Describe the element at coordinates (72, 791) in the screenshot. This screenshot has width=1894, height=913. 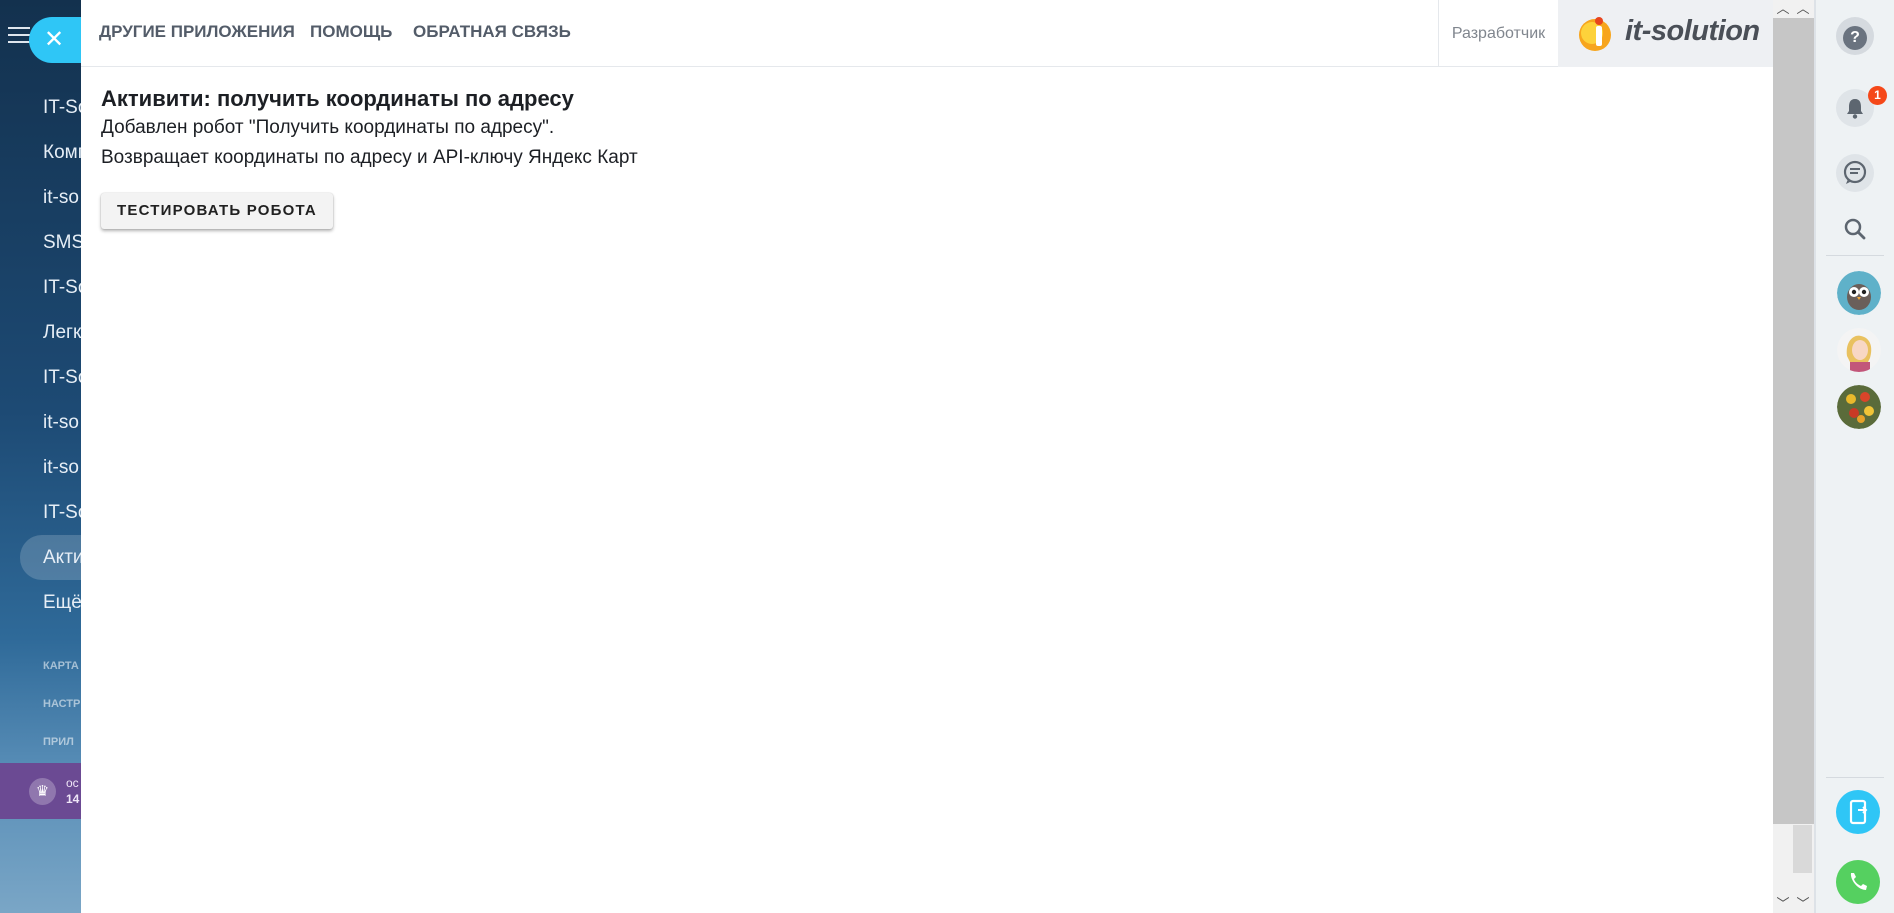
I see `plan-text: ос 14` at that location.